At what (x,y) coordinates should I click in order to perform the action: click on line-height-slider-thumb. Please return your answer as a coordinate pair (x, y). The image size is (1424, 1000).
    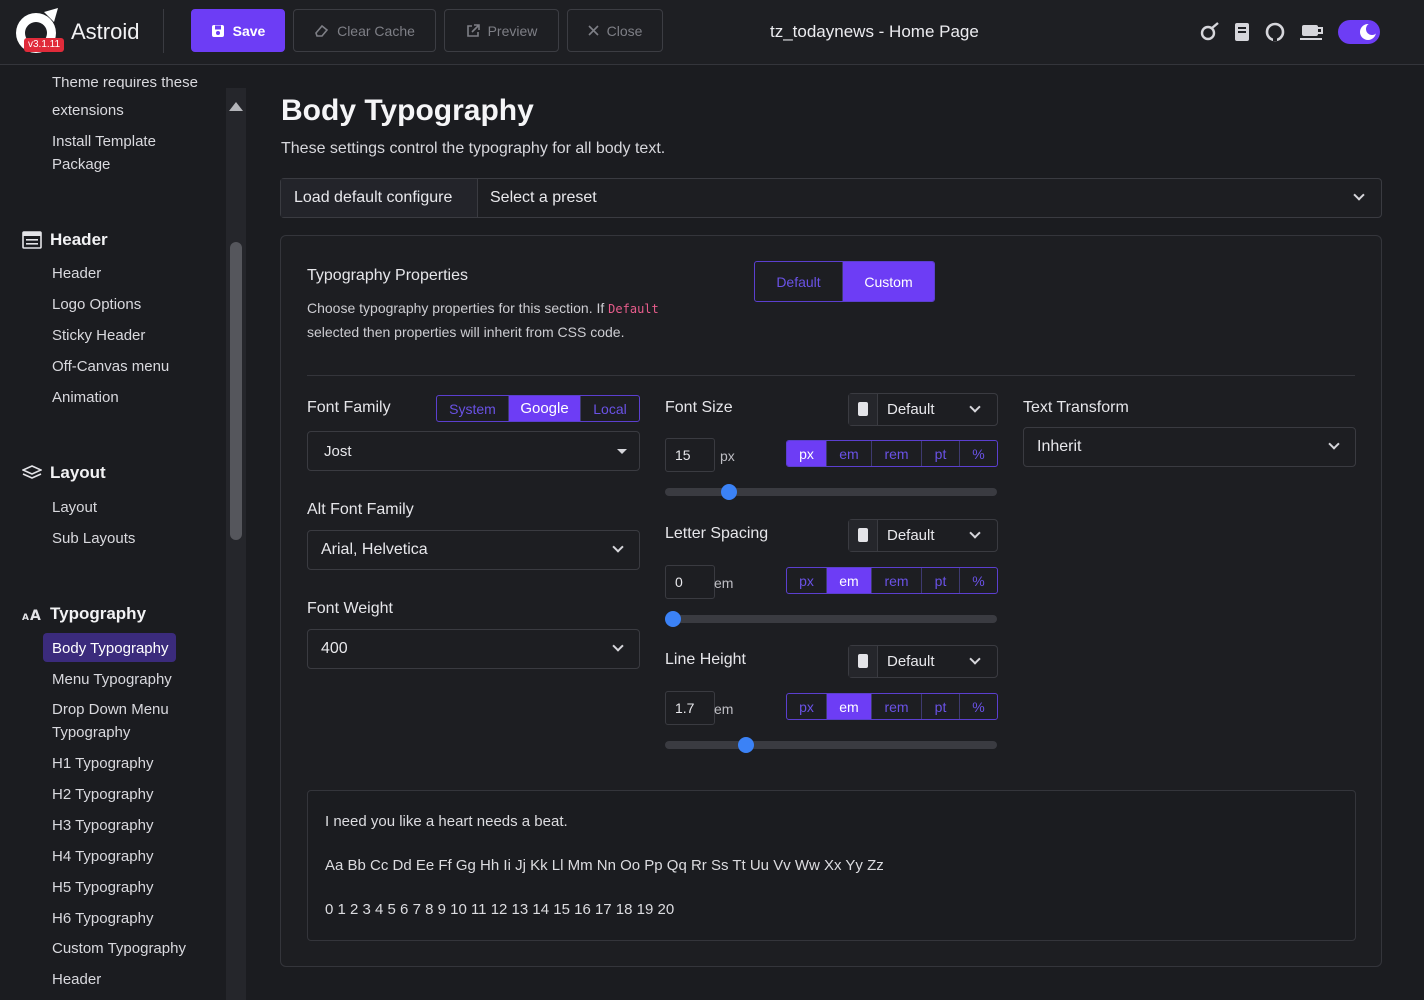
    Looking at the image, I should click on (746, 745).